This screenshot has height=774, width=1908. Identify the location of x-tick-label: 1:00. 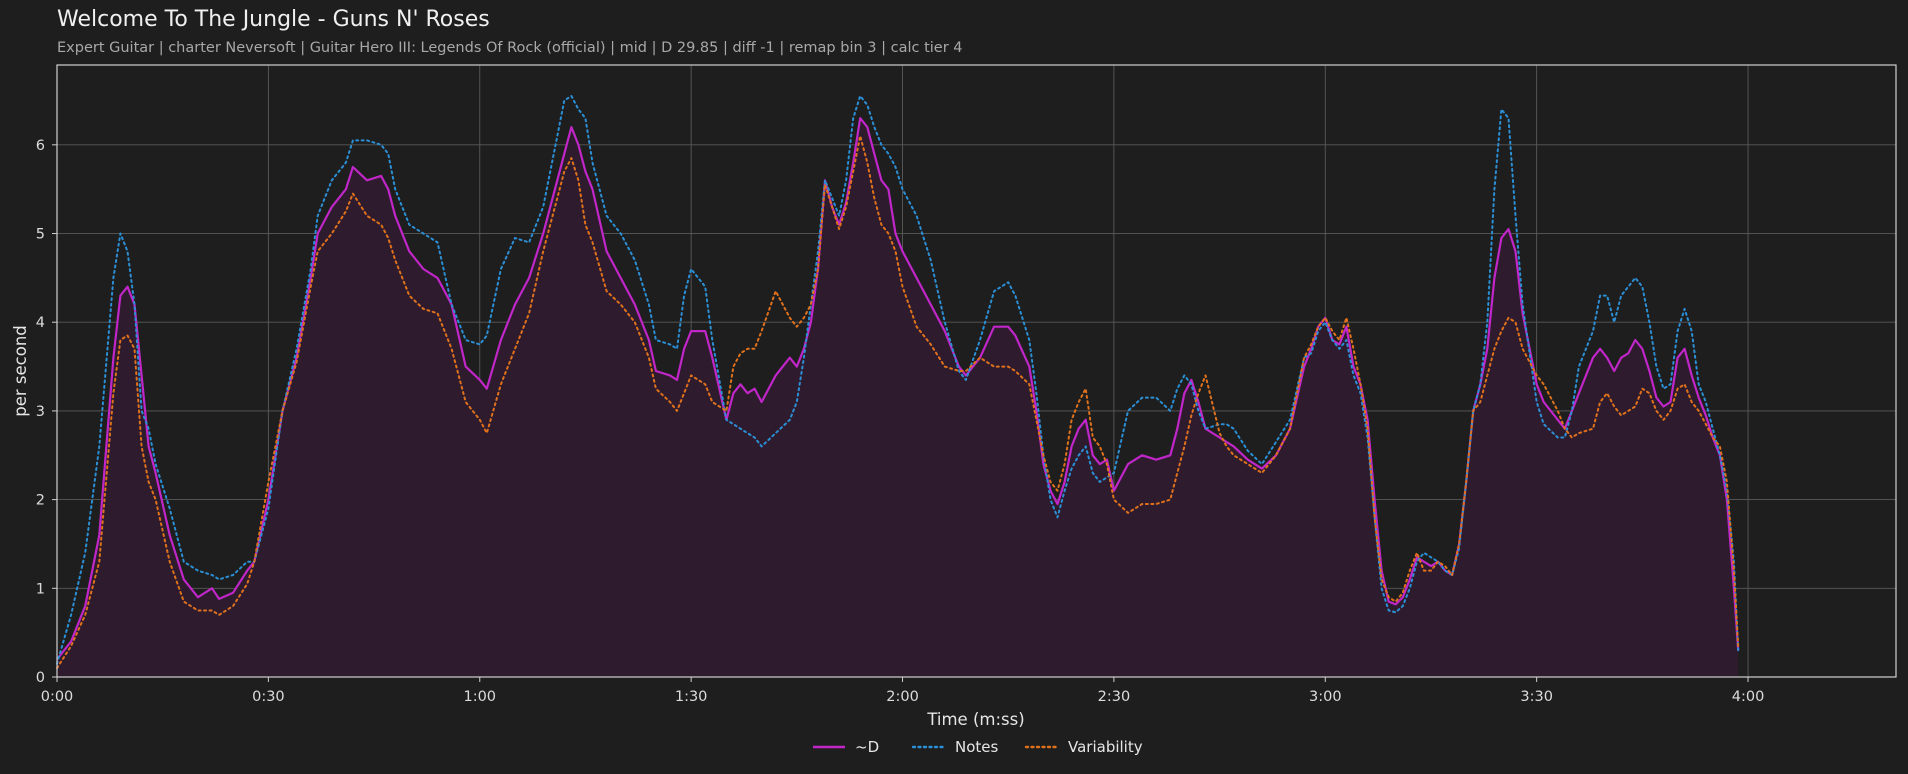
(479, 697).